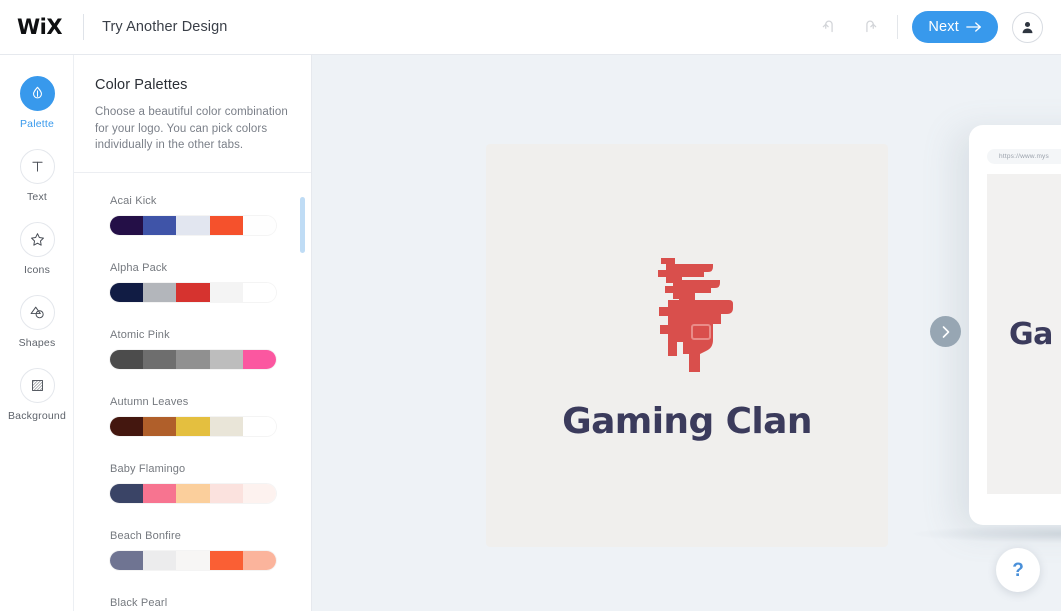 The width and height of the screenshot is (1061, 611). I want to click on brand-area: WiX Try Another Design, so click(113, 27).